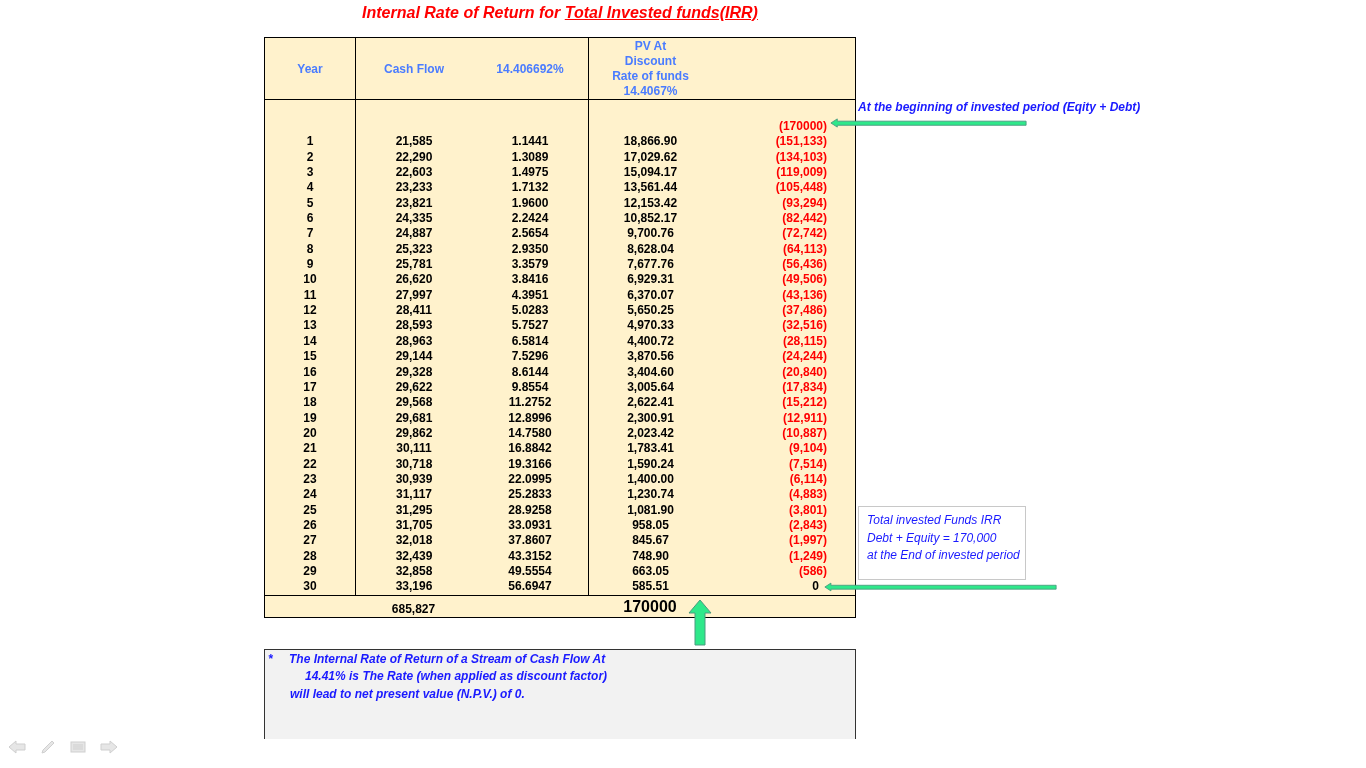  What do you see at coordinates (414, 356) in the screenshot?
I see `table-cell: 29,144` at bounding box center [414, 356].